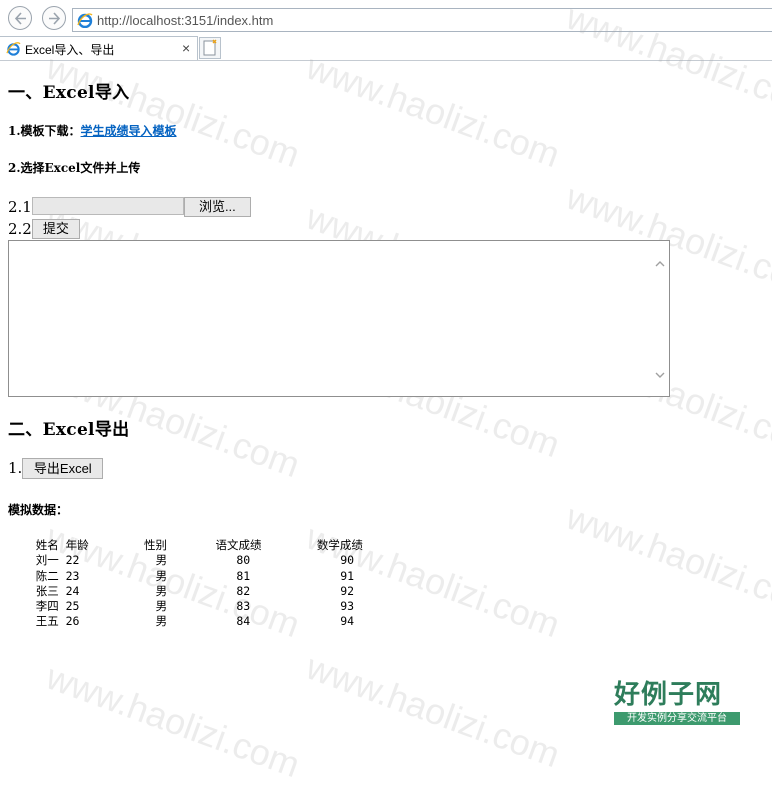 The image size is (772, 786). Describe the element at coordinates (70, 50) in the screenshot. I see `tab-title: Excel导入、导出` at that location.